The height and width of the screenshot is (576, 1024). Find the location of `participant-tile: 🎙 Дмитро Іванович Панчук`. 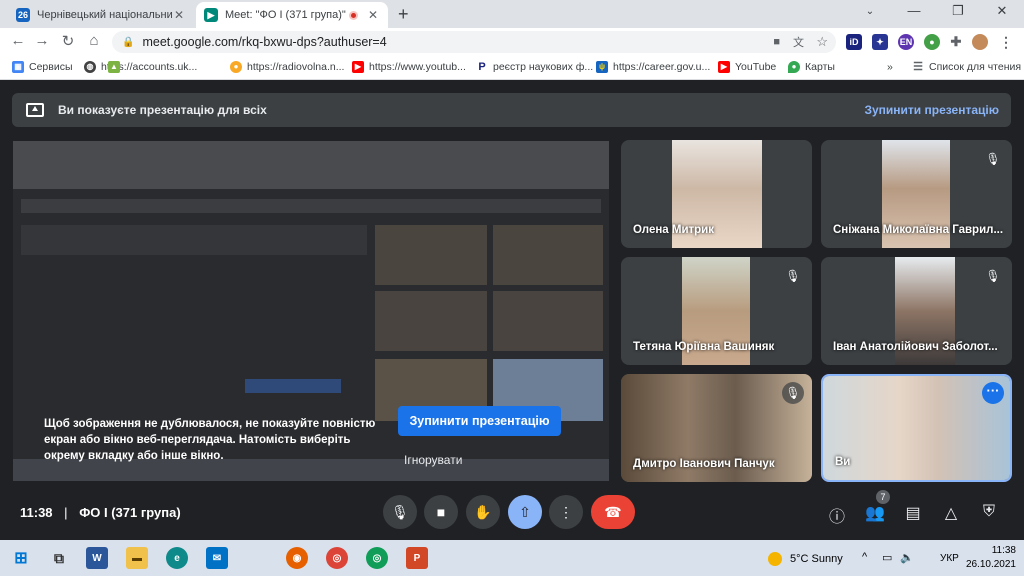

participant-tile: 🎙 Дмитро Іванович Панчук is located at coordinates (716, 428).